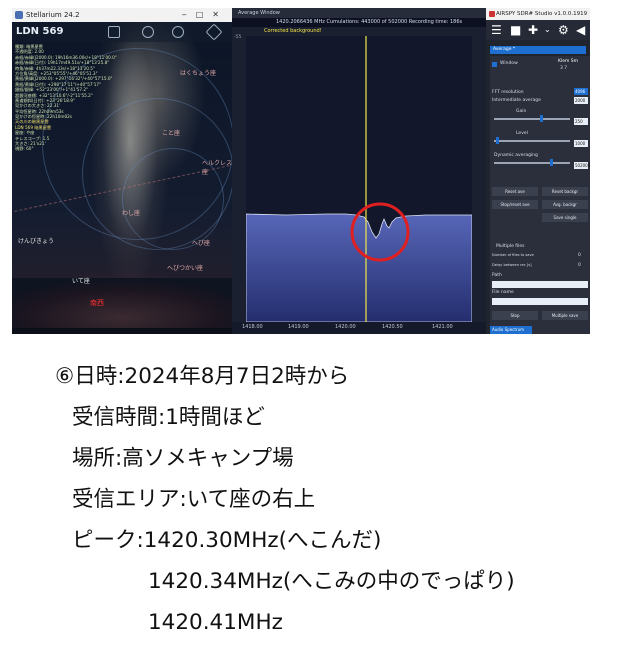 This screenshot has width=618, height=664. What do you see at coordinates (581, 143) in the screenshot?
I see `level-input: 1000` at bounding box center [581, 143].